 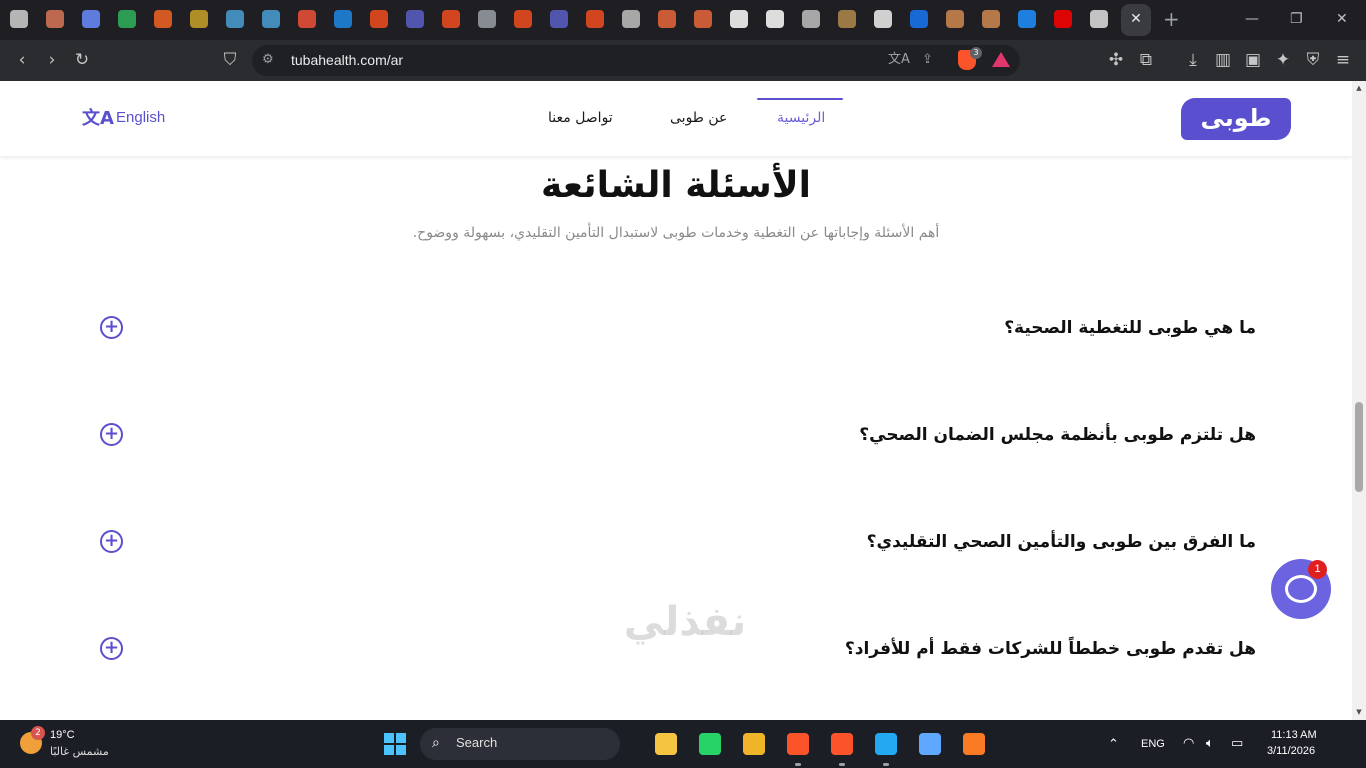 I want to click on chatgpt-icon, so click(x=19, y=19).